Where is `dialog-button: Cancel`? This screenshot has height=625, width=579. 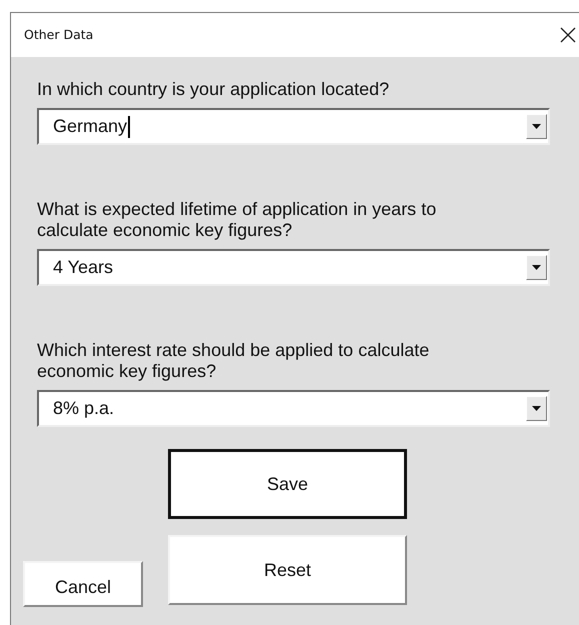
dialog-button: Cancel is located at coordinates (83, 584).